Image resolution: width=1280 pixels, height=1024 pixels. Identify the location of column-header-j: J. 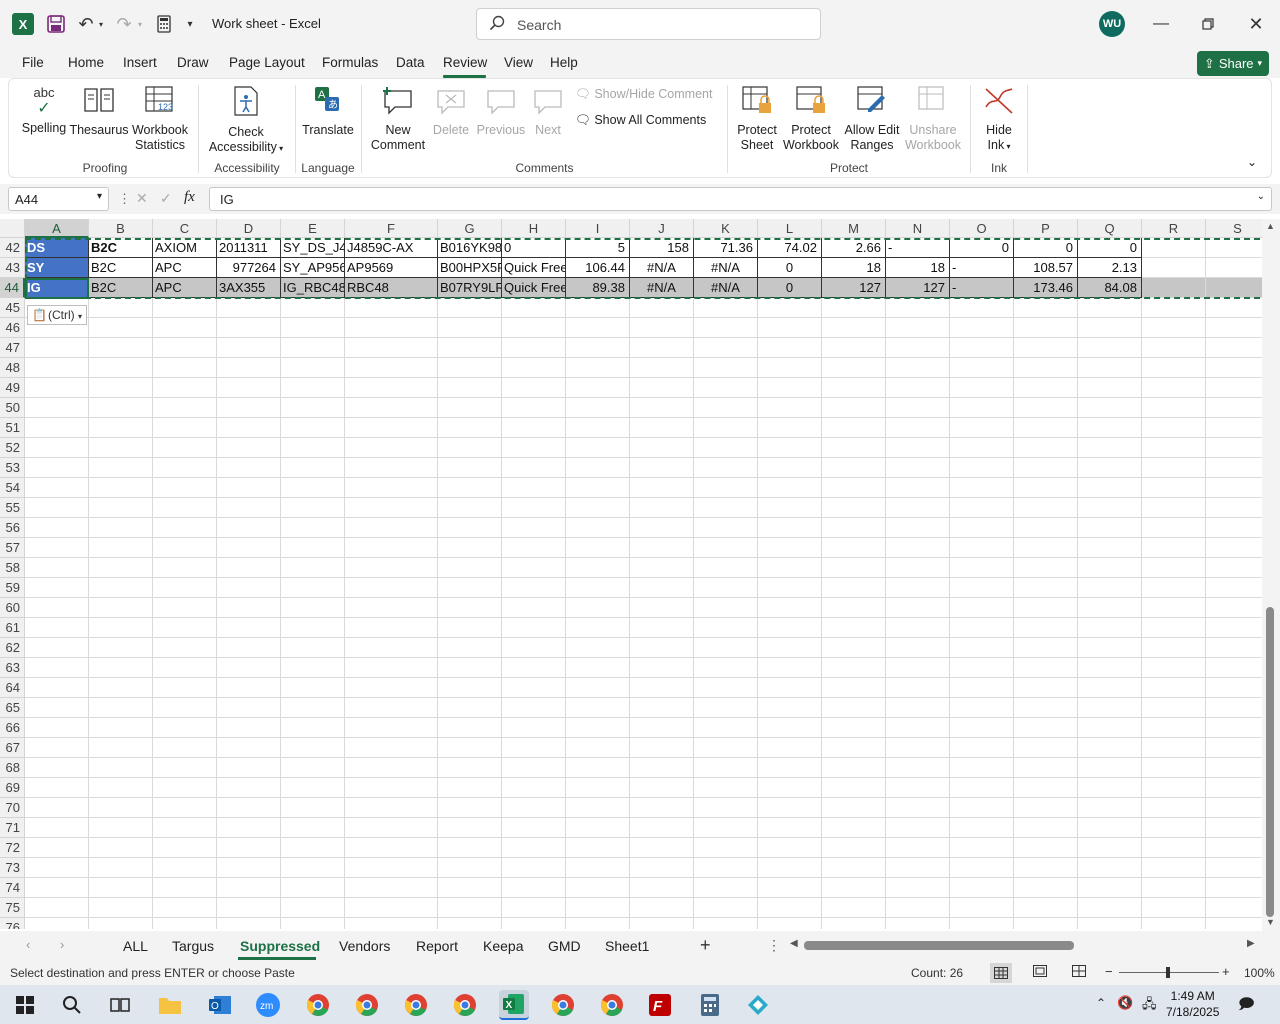
(662, 228).